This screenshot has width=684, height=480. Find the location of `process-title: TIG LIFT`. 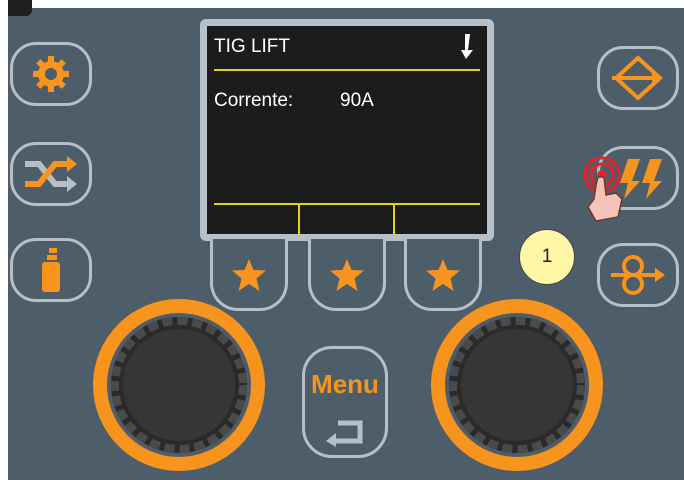

process-title: TIG LIFT is located at coordinates (252, 46).